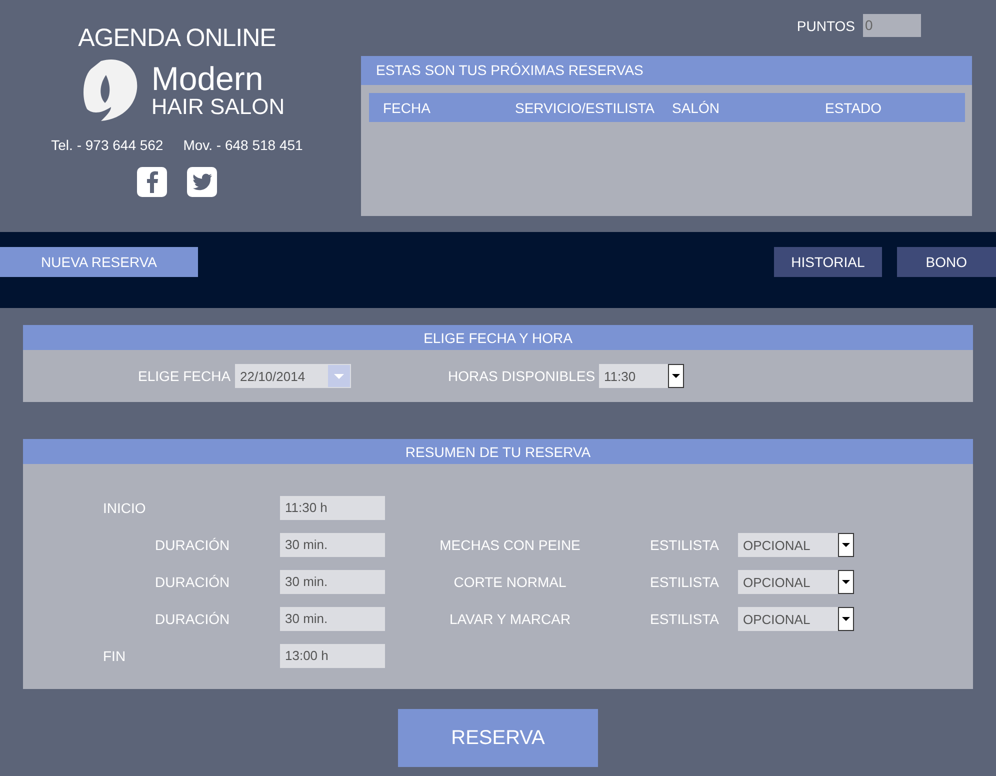 The height and width of the screenshot is (776, 996). Describe the element at coordinates (124, 508) in the screenshot. I see `time-label: INICIO` at that location.